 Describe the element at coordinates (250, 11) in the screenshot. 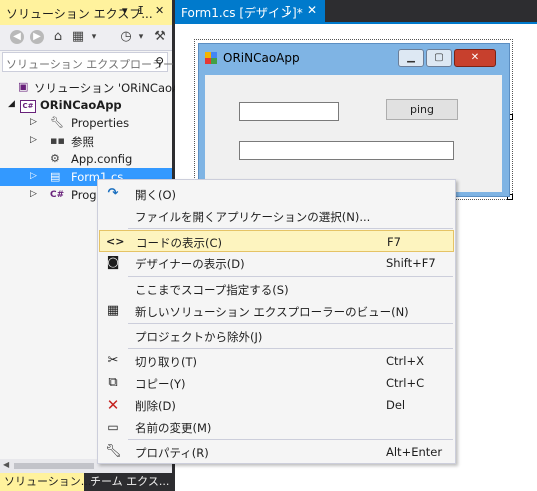

I see `tab-form1-designer: Form1.cs [デザイン]* ⵊ ✕` at that location.